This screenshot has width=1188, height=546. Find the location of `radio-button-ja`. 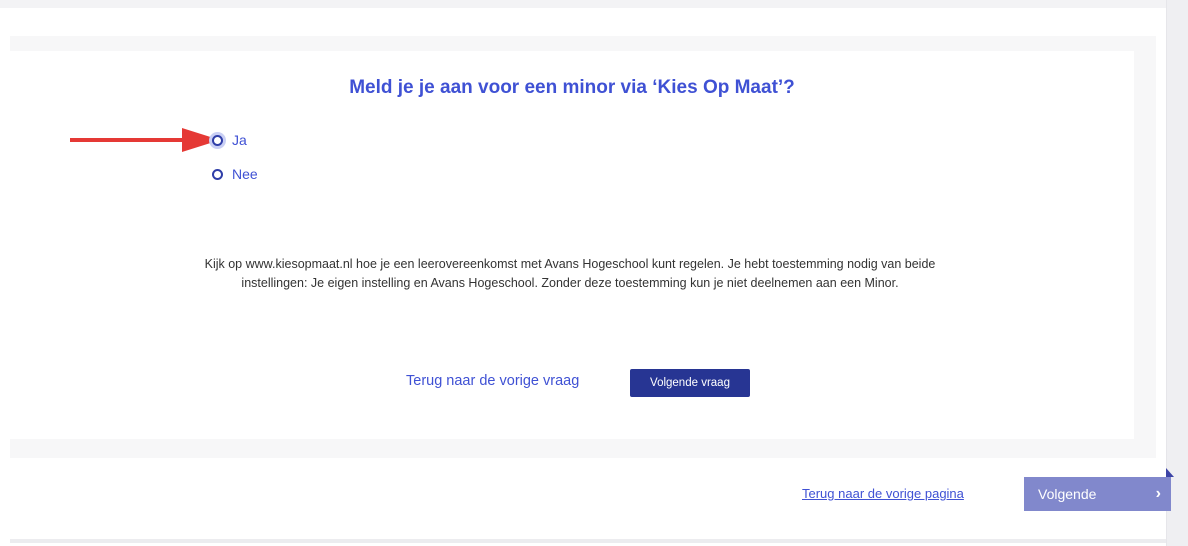

radio-button-ja is located at coordinates (217, 140).